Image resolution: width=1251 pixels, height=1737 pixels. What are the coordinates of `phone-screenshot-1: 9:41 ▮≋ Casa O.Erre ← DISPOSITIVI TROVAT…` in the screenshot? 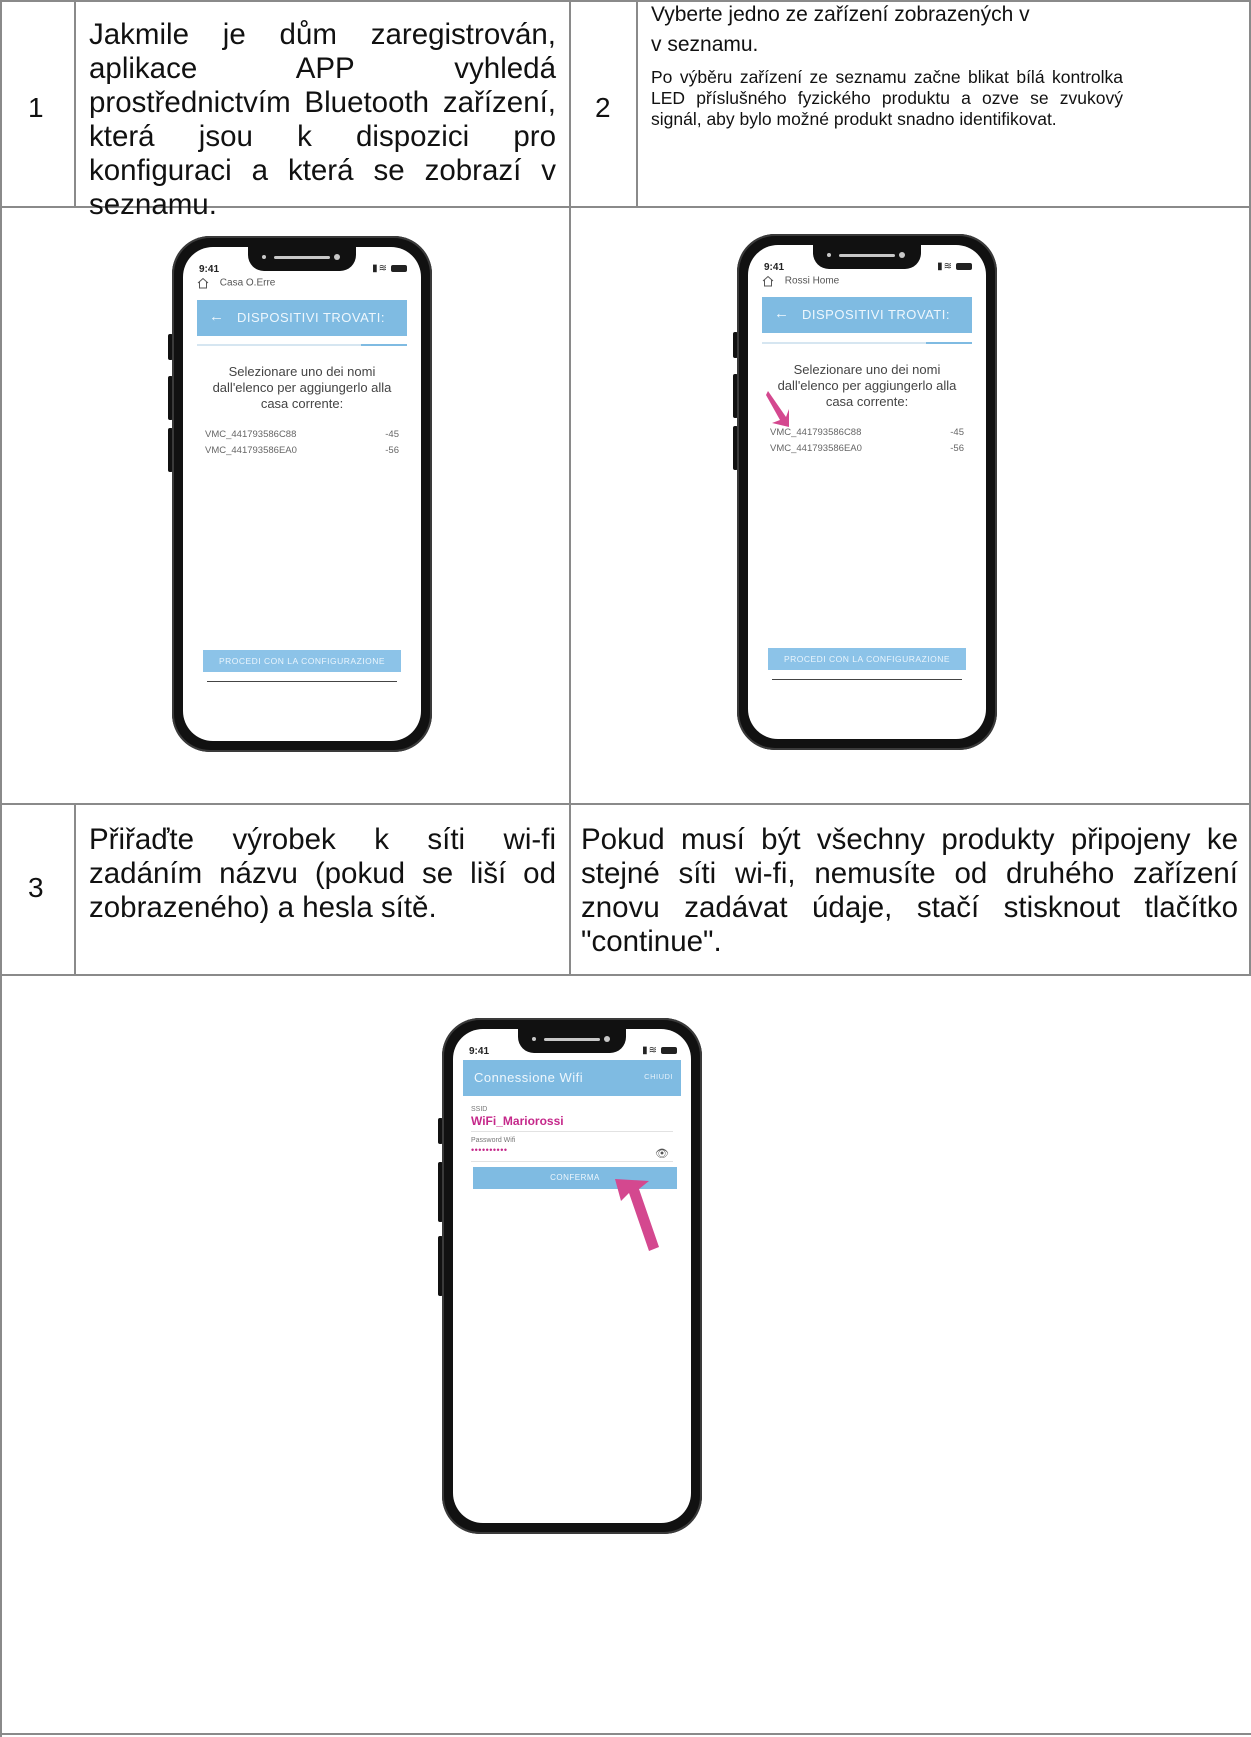 It's located at (300, 494).